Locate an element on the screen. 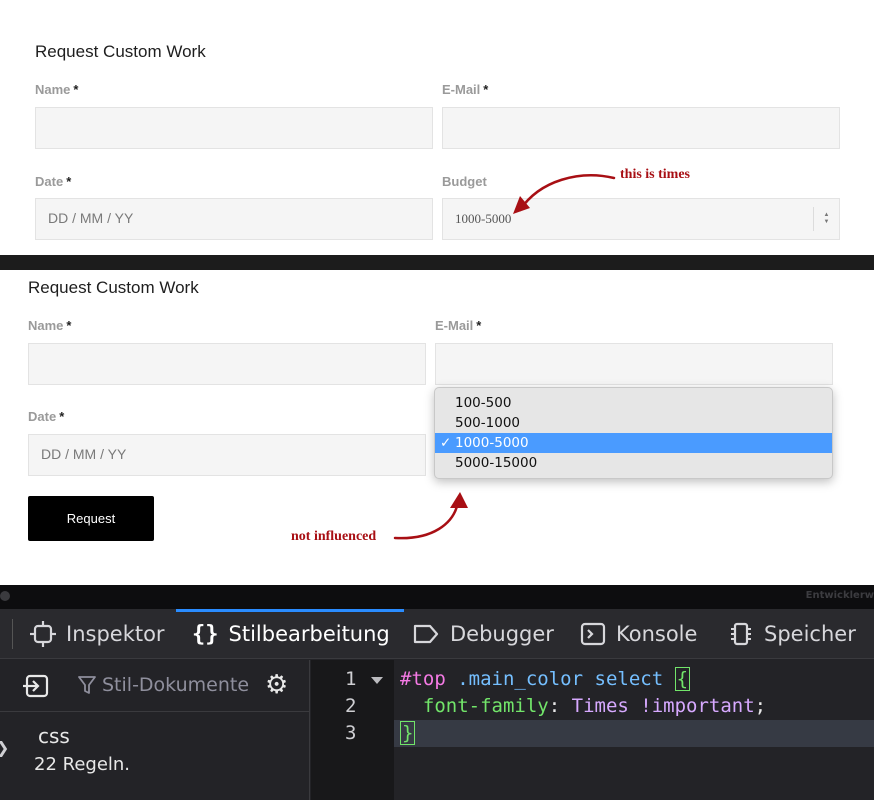 The width and height of the screenshot is (874, 800). gear-icon: ⚙ is located at coordinates (276, 685).